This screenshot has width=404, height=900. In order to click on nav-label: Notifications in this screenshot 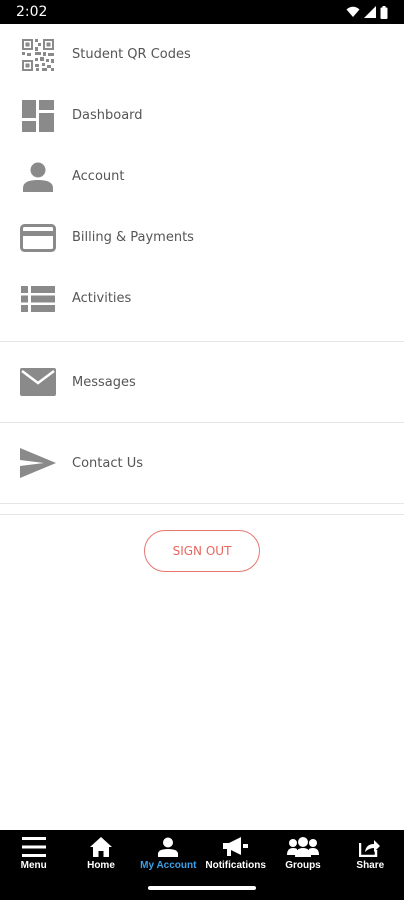, I will do `click(235, 865)`.